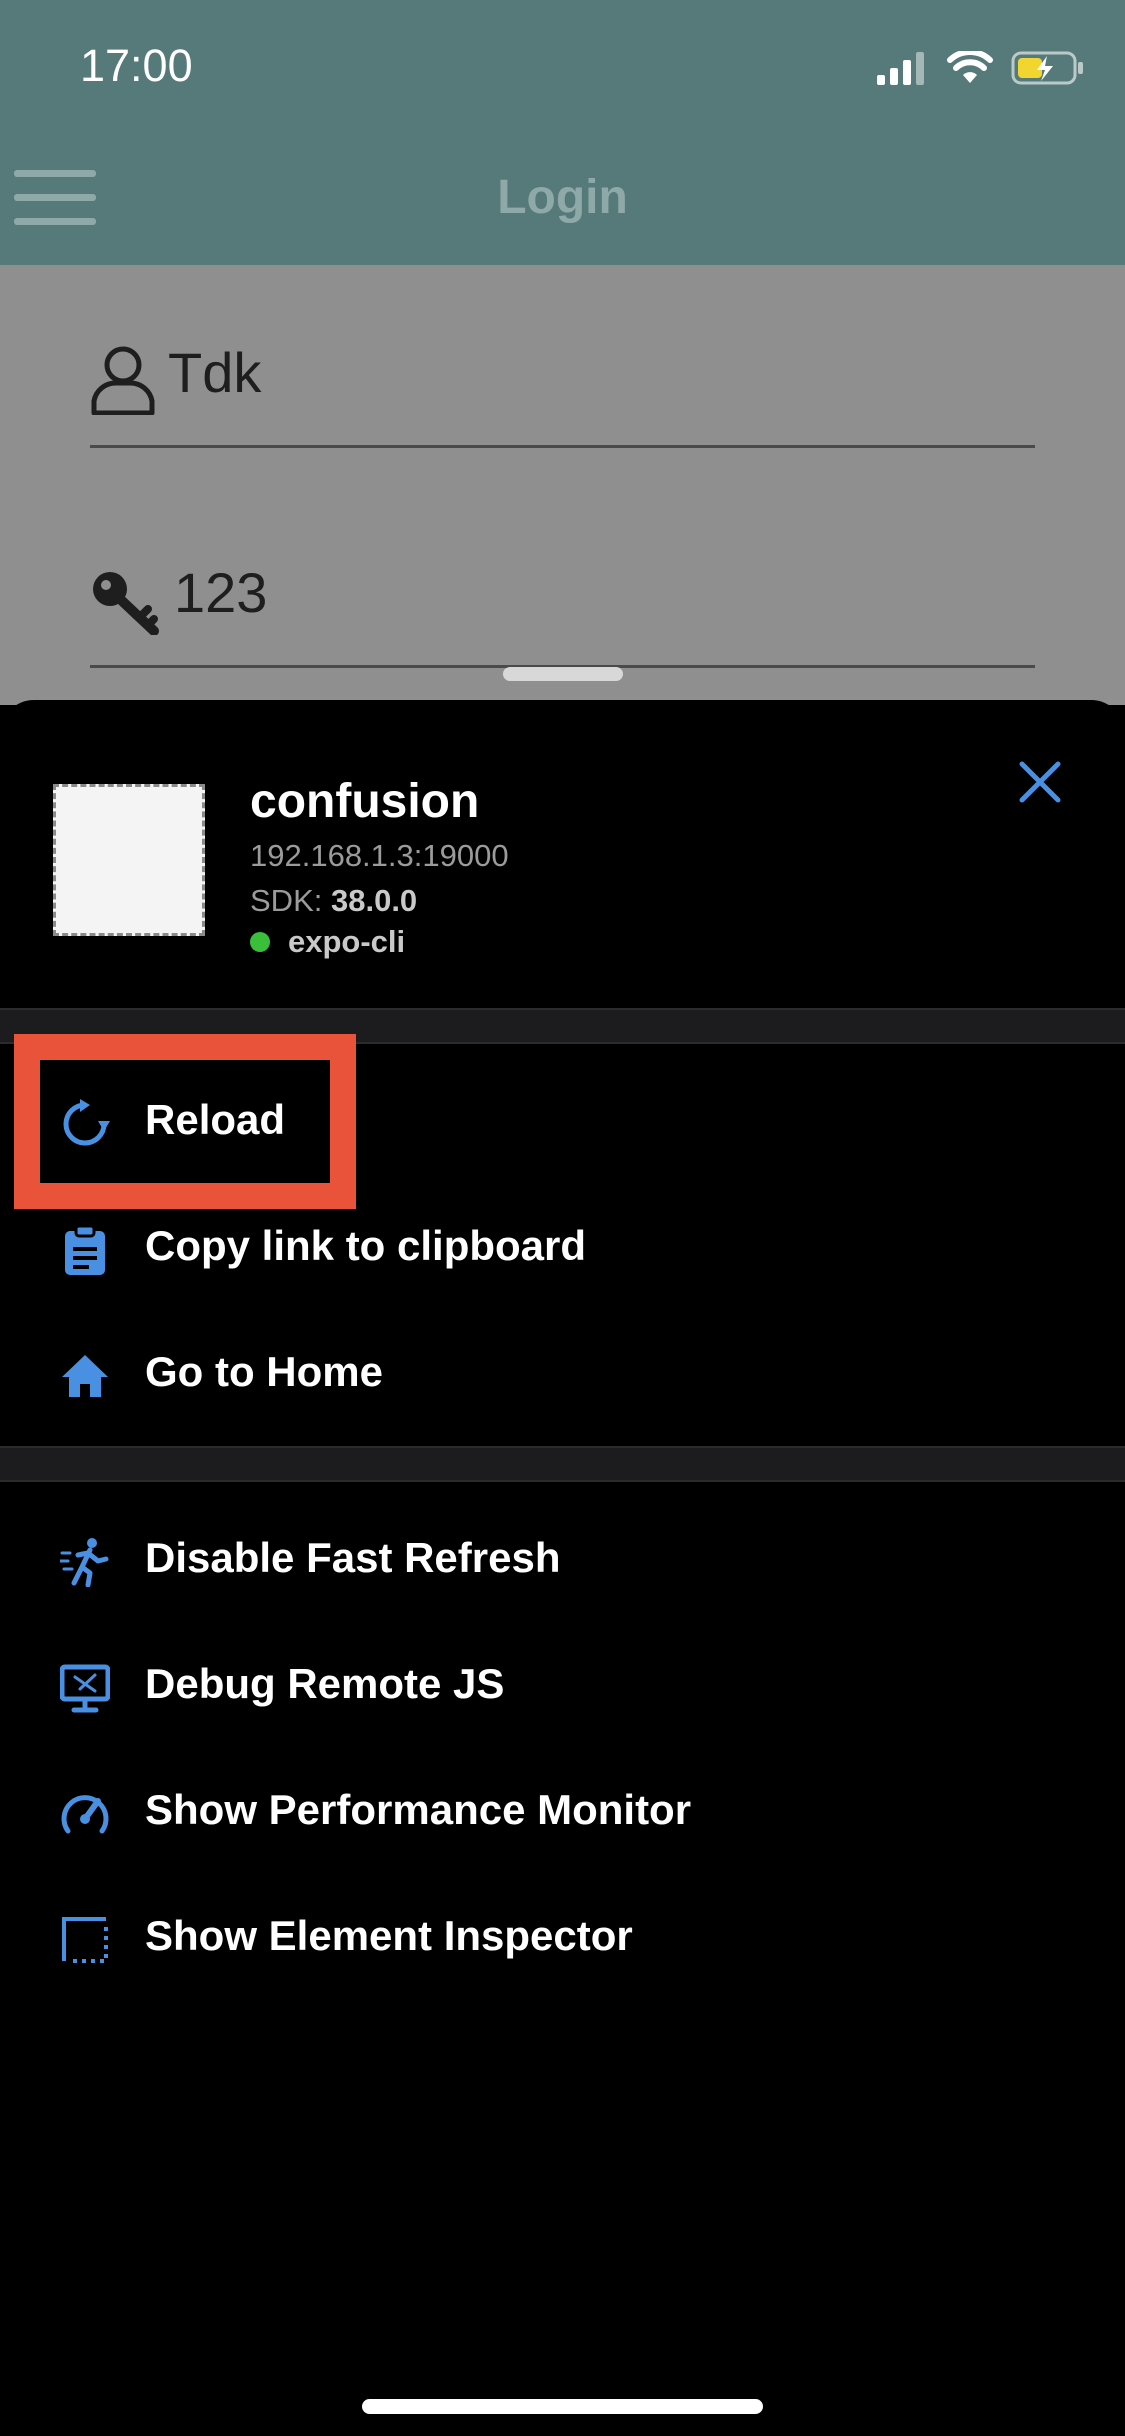 The image size is (1125, 2436). What do you see at coordinates (347, 941) in the screenshot?
I see `runtime-label: expo-cli` at bounding box center [347, 941].